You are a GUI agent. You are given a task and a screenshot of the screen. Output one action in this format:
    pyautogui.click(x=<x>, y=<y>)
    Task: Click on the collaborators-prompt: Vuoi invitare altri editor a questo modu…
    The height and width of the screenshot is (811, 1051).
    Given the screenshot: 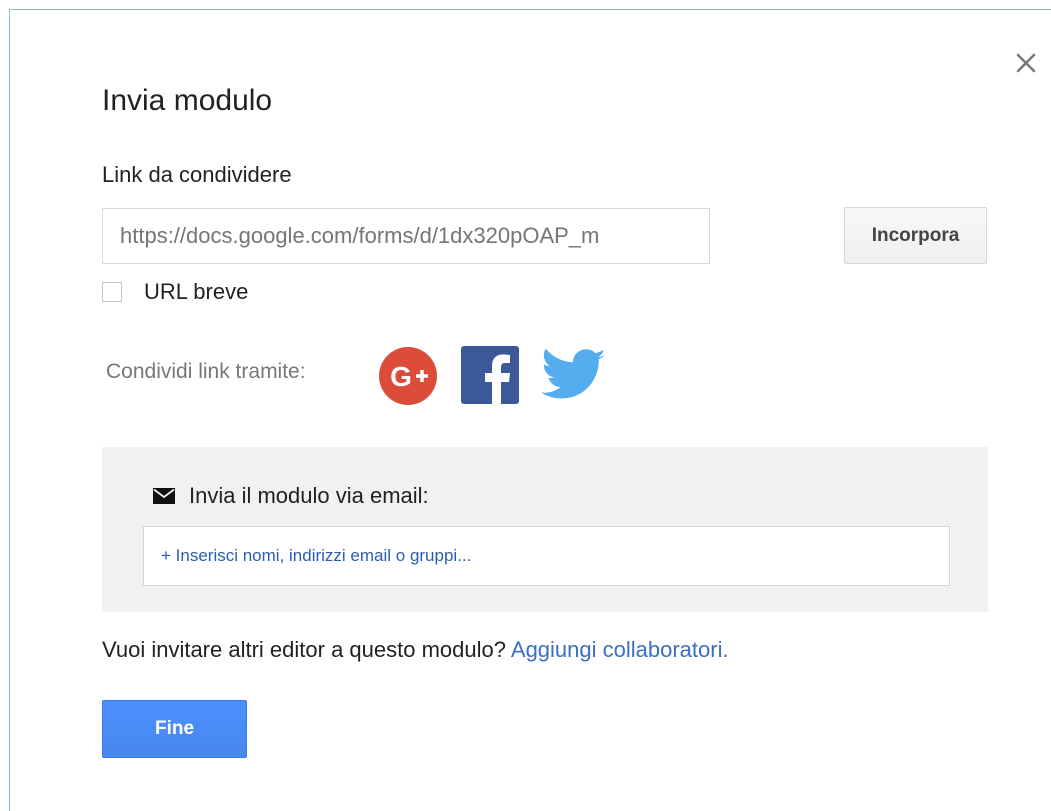 What is the action you would take?
    pyautogui.click(x=415, y=650)
    